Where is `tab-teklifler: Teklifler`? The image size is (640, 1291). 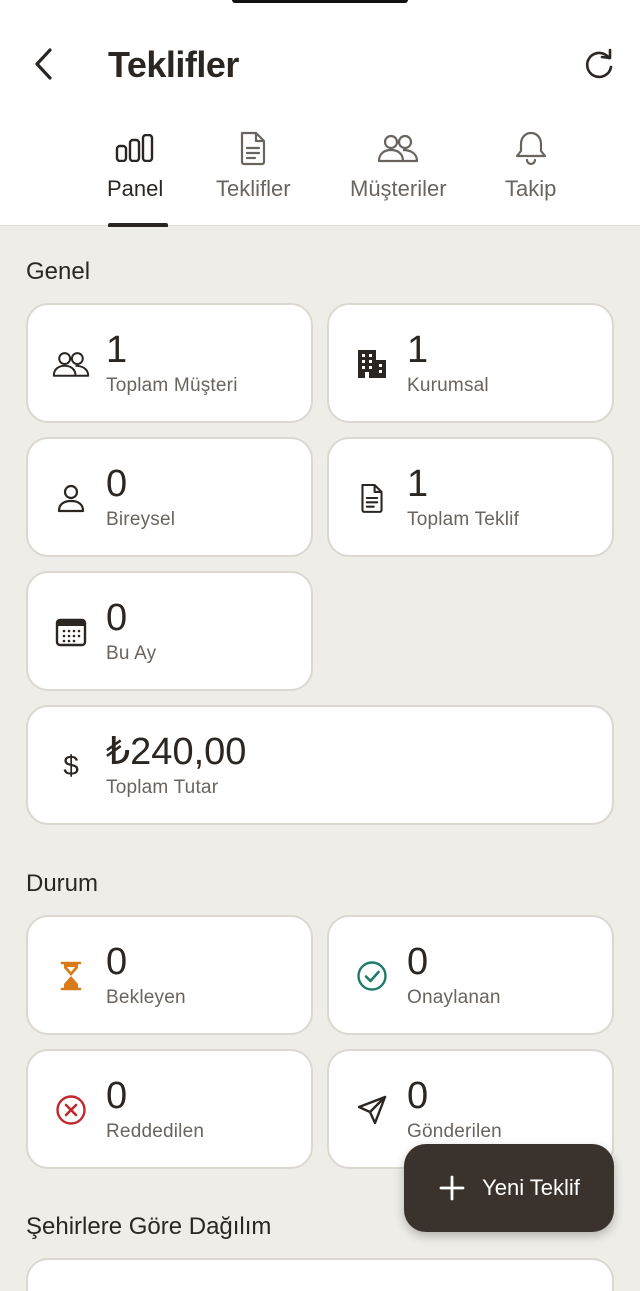 tab-teklifler: Teklifler is located at coordinates (253, 165).